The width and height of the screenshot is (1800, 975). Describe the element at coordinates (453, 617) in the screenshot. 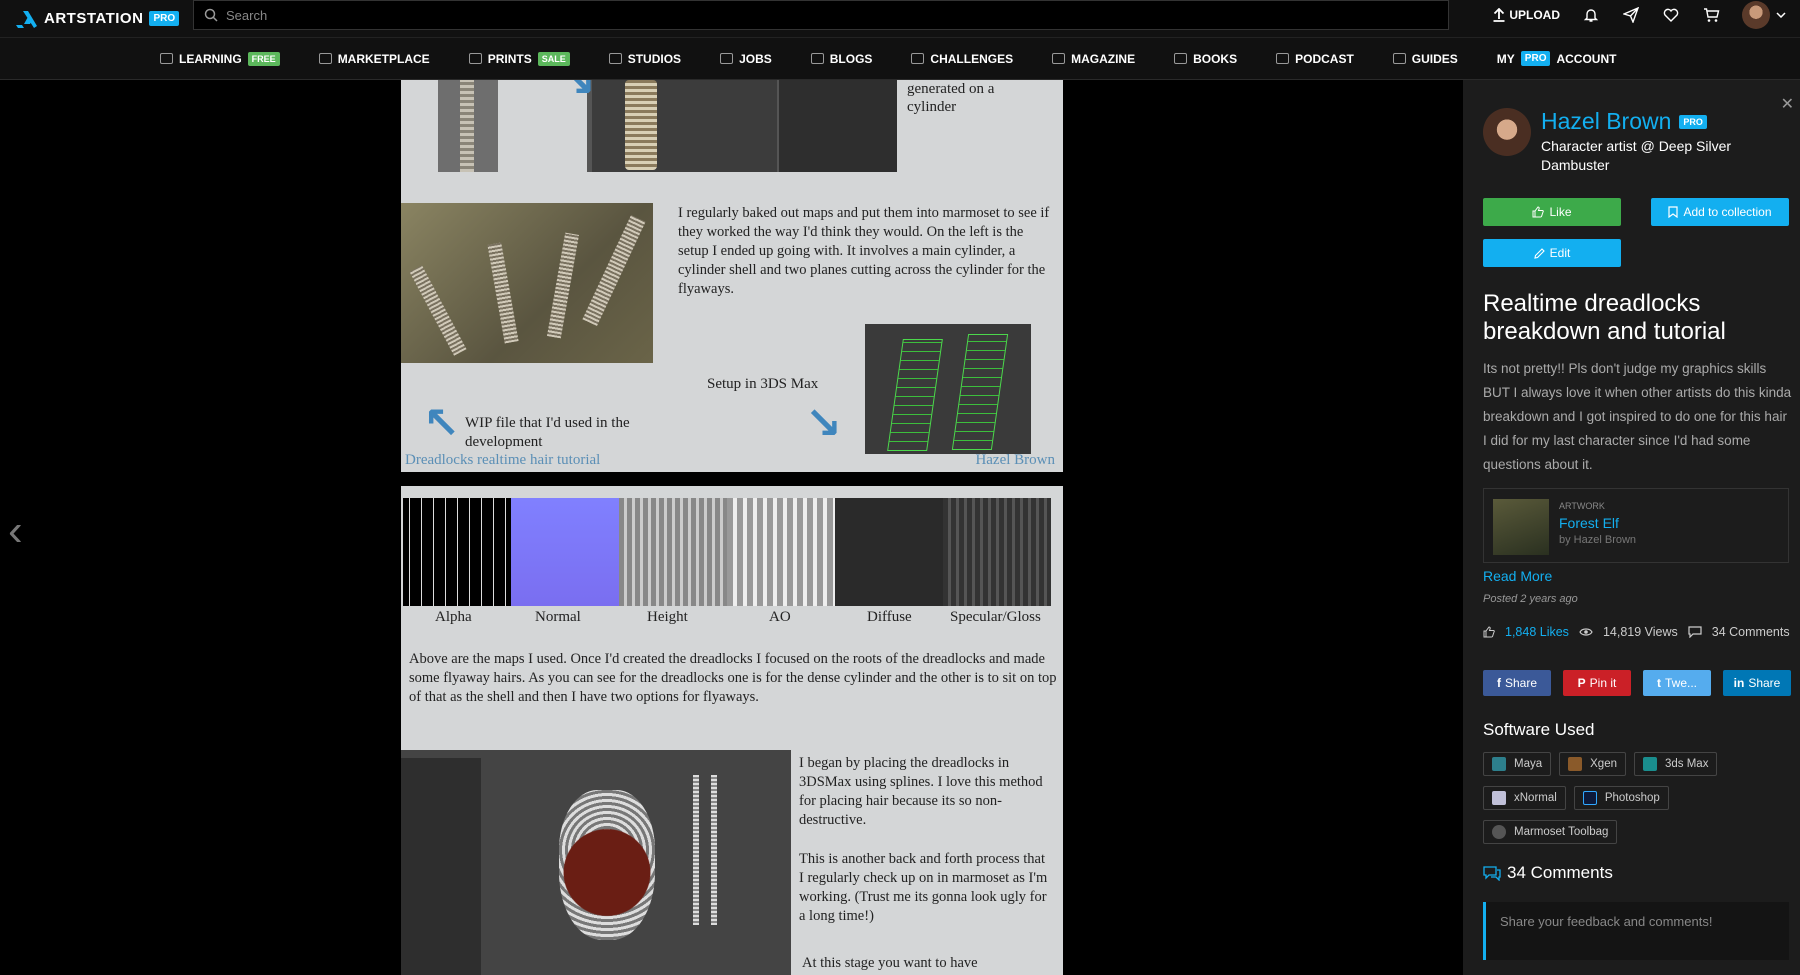

I see `map-label: Alpha` at that location.